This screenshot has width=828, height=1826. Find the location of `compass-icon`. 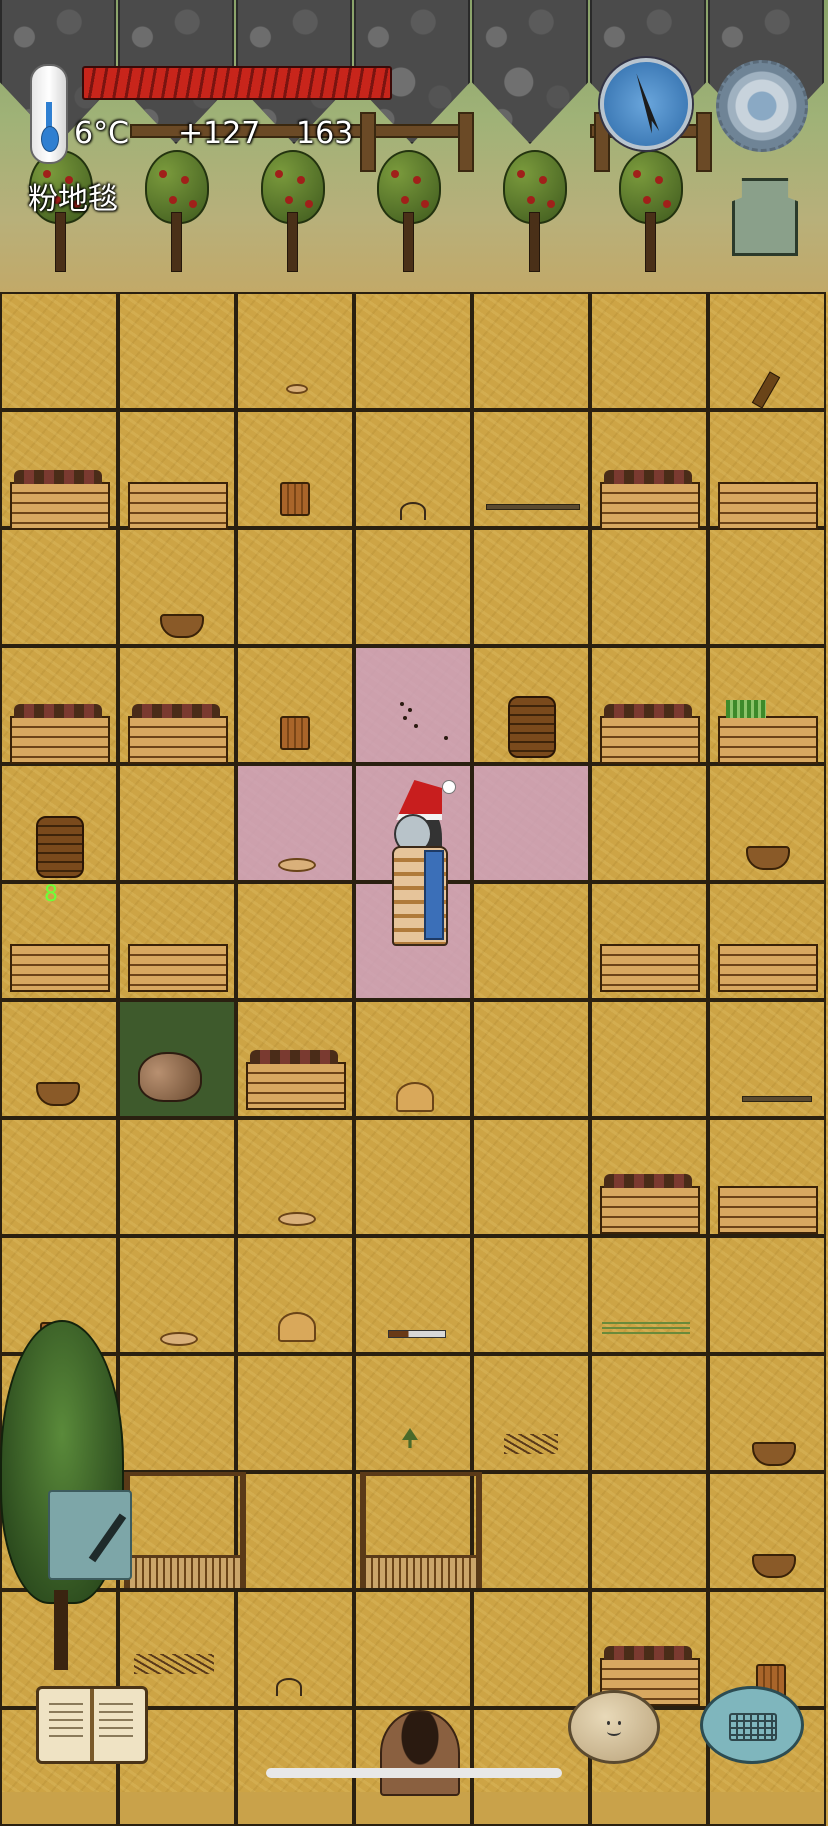

compass-icon is located at coordinates (646, 104).